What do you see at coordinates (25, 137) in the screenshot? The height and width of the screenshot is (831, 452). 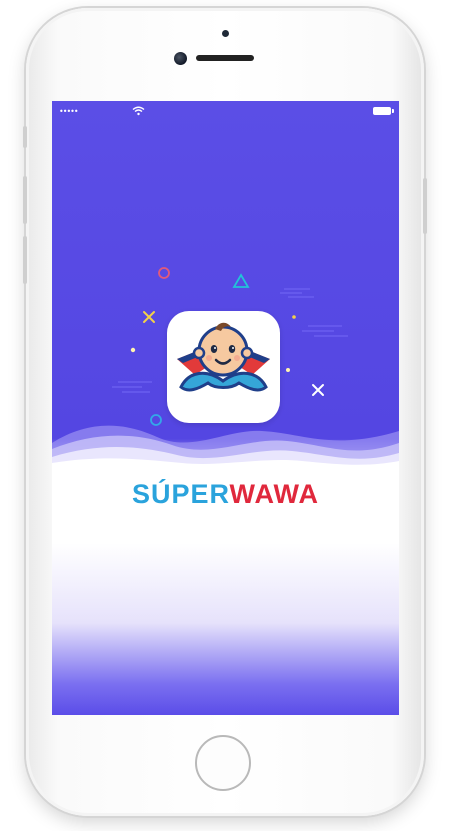 I see `mute-switch` at bounding box center [25, 137].